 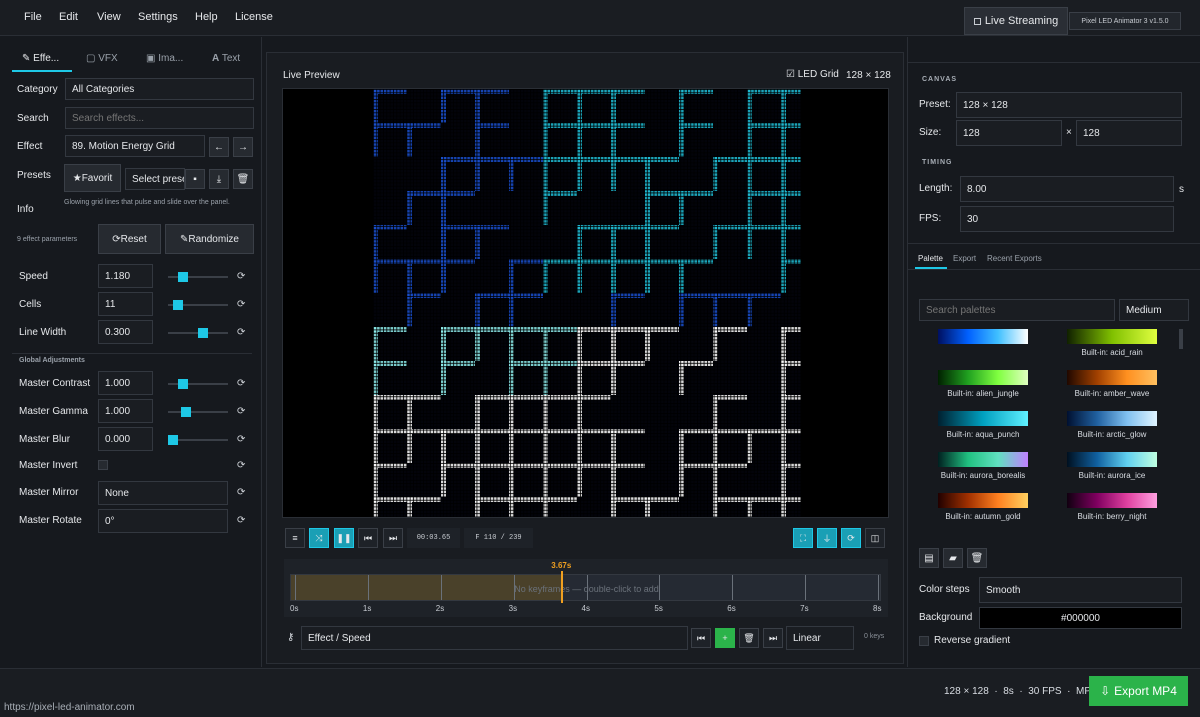 I want to click on param-value-input: 1.180, so click(x=125, y=276).